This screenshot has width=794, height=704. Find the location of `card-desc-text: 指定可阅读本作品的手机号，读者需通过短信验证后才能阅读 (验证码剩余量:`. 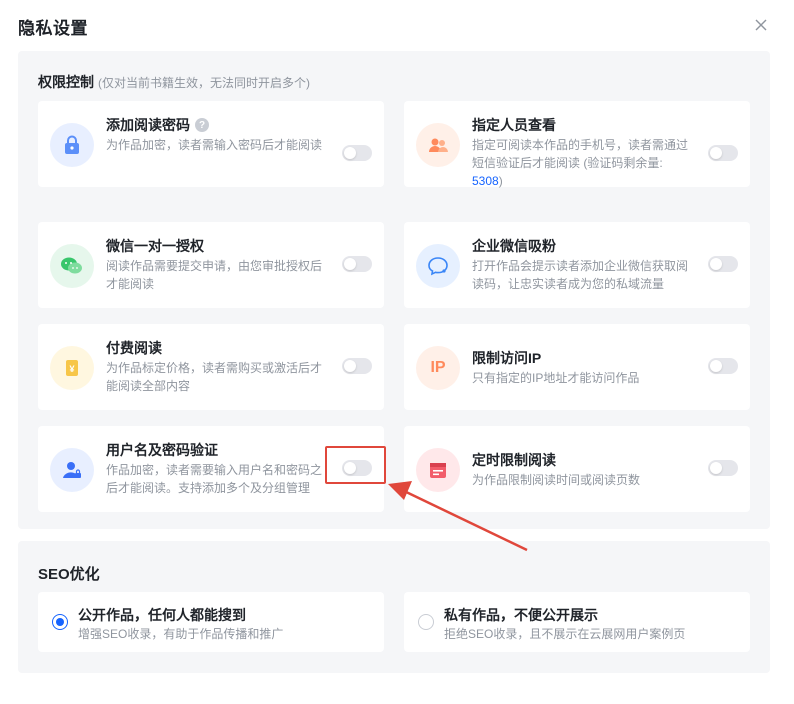

card-desc-text: 指定可阅读本作品的手机号，读者需通过短信验证后才能阅读 (验证码剩余量: is located at coordinates (580, 154).